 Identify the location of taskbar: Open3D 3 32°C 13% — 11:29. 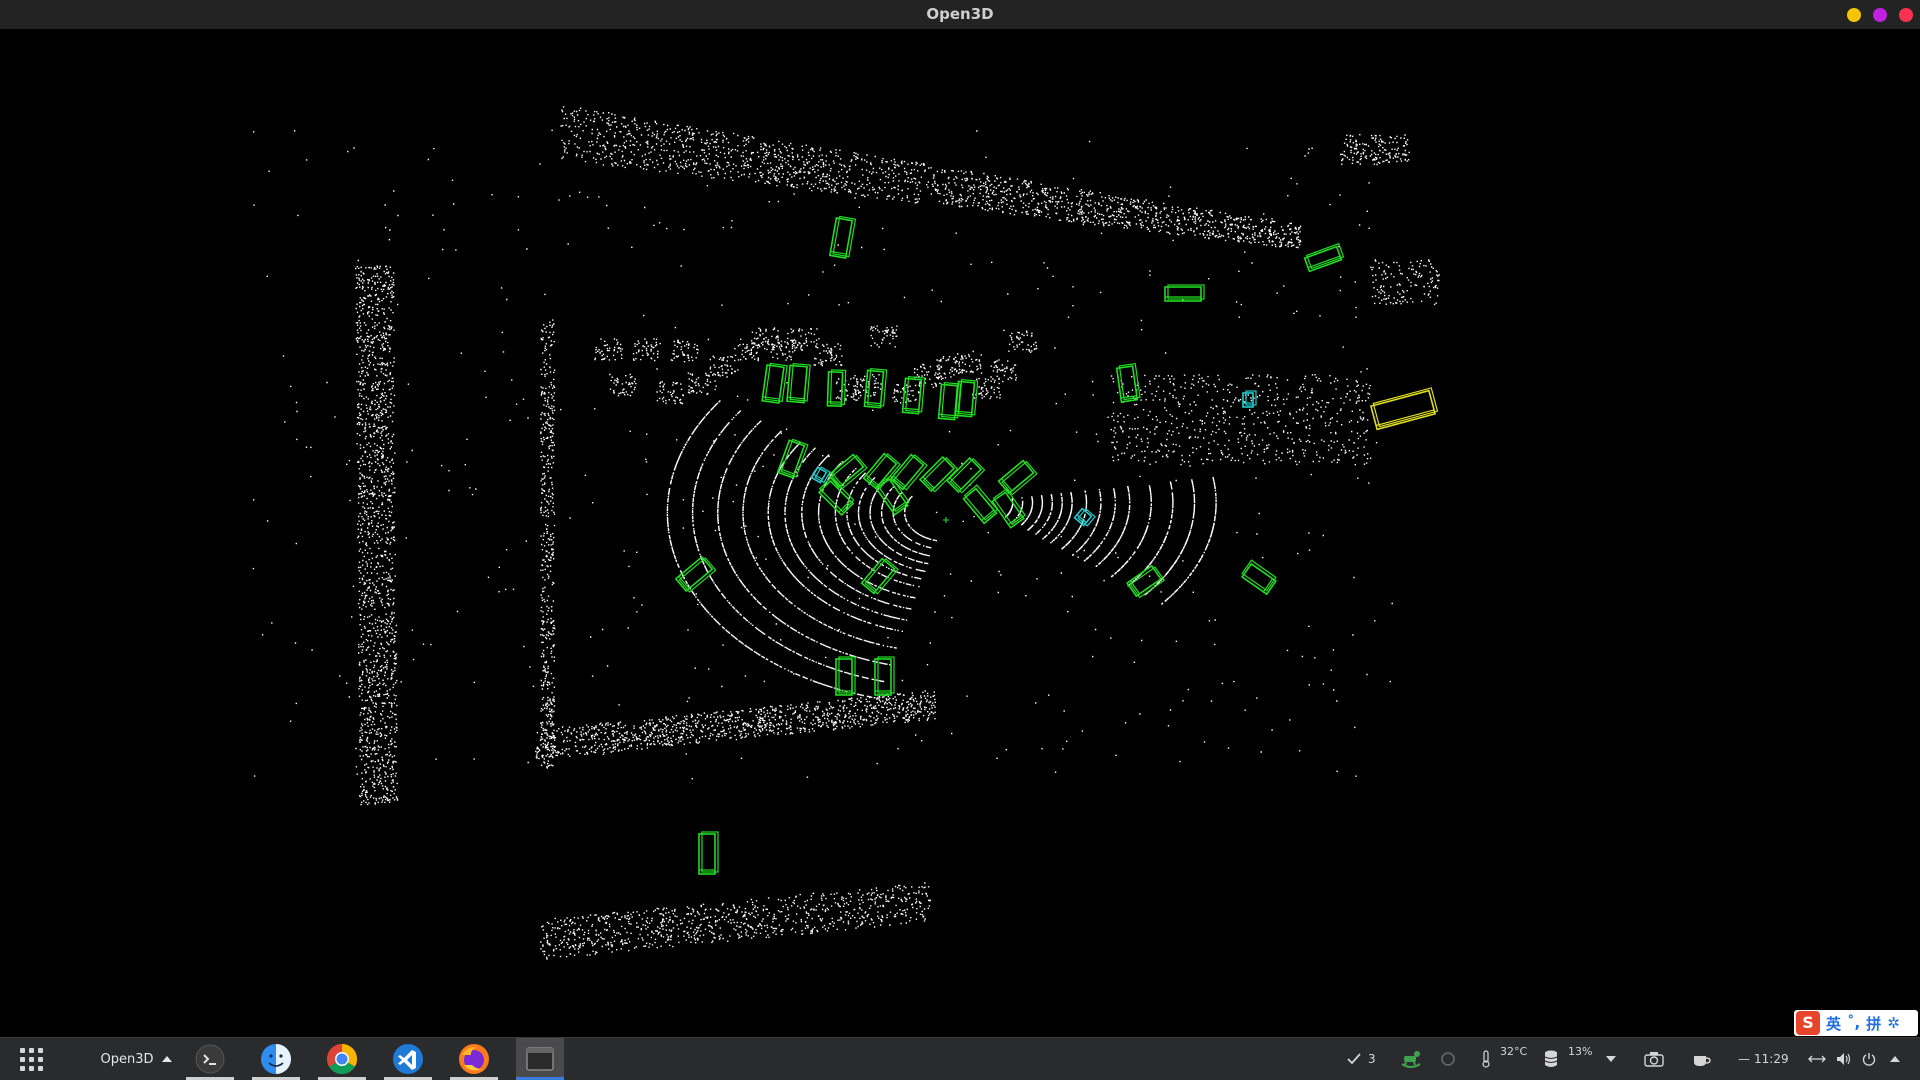
(960, 1058).